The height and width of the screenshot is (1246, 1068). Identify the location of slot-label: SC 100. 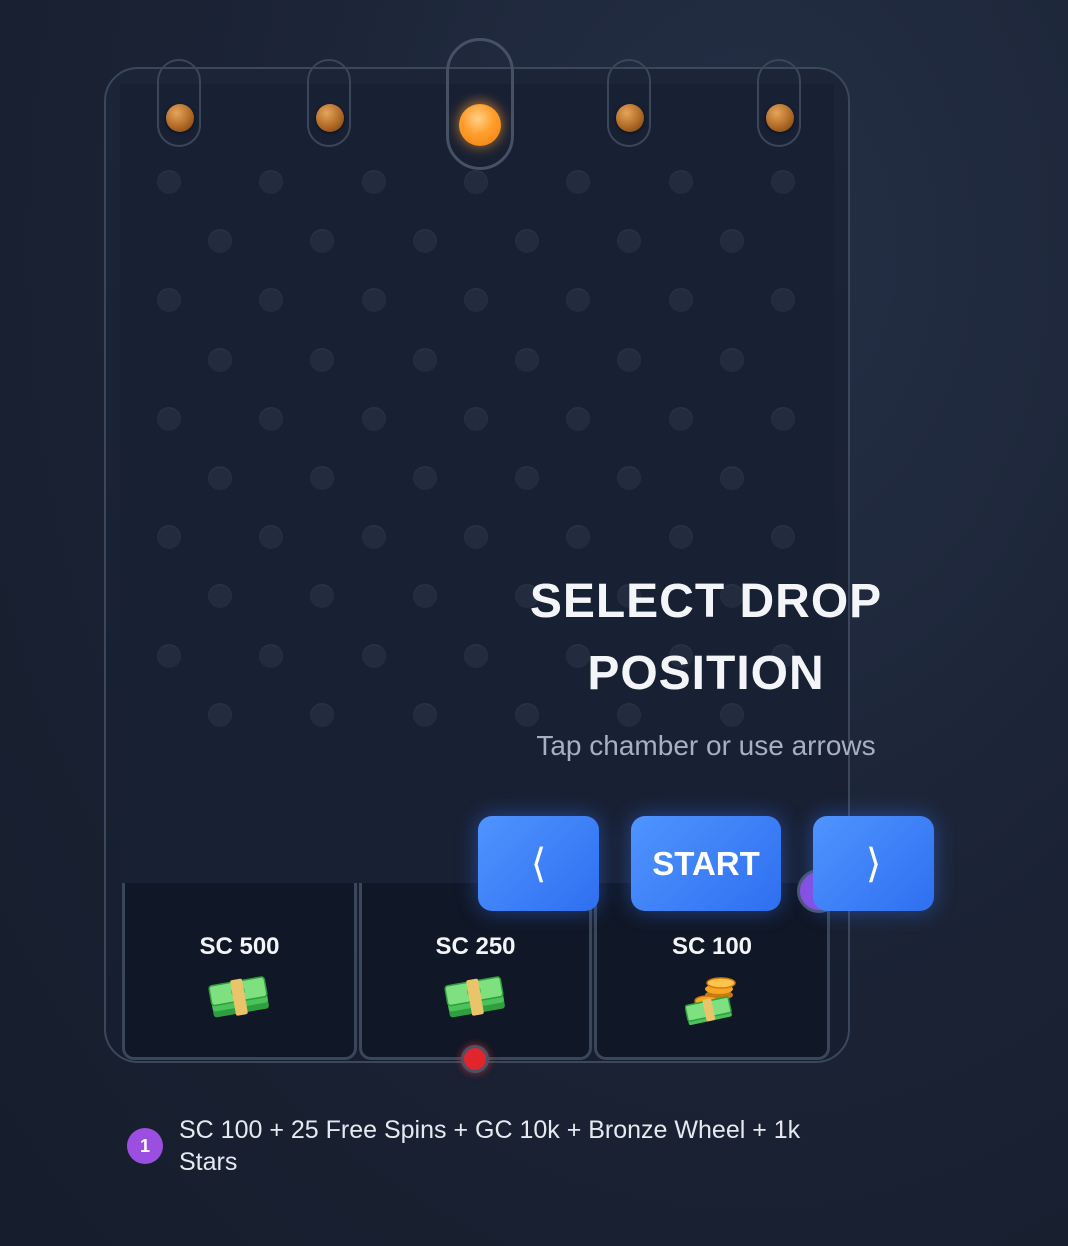
(712, 946).